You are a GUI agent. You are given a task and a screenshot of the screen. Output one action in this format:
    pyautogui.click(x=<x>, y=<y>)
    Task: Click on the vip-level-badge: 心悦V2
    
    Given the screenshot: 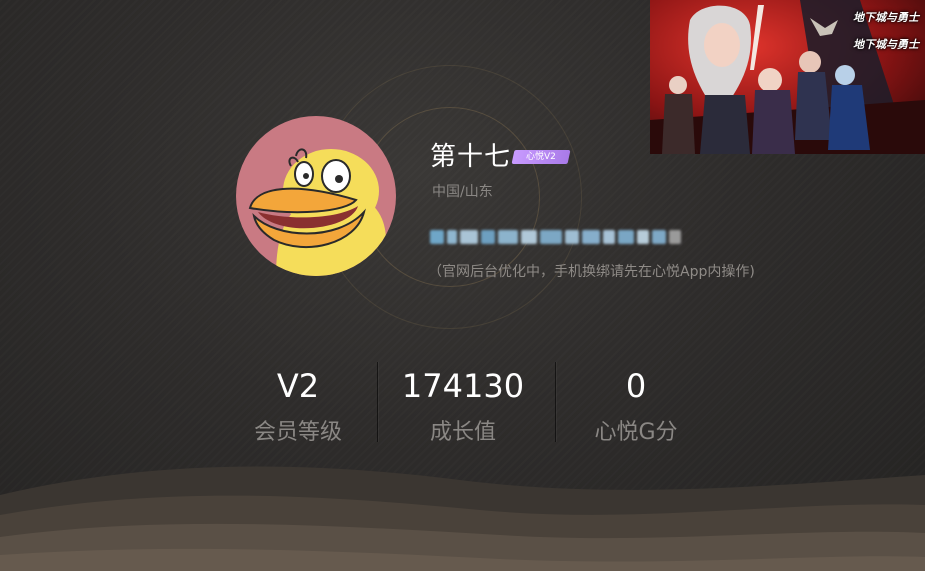 What is the action you would take?
    pyautogui.click(x=541, y=157)
    